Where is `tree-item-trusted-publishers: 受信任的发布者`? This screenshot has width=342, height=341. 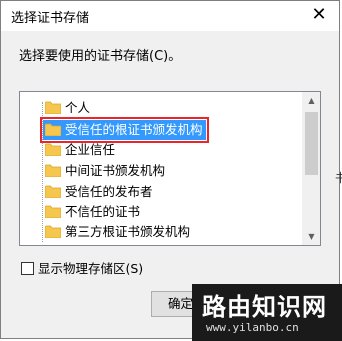 tree-item-trusted-publishers: 受信任的发布者 is located at coordinates (99, 192).